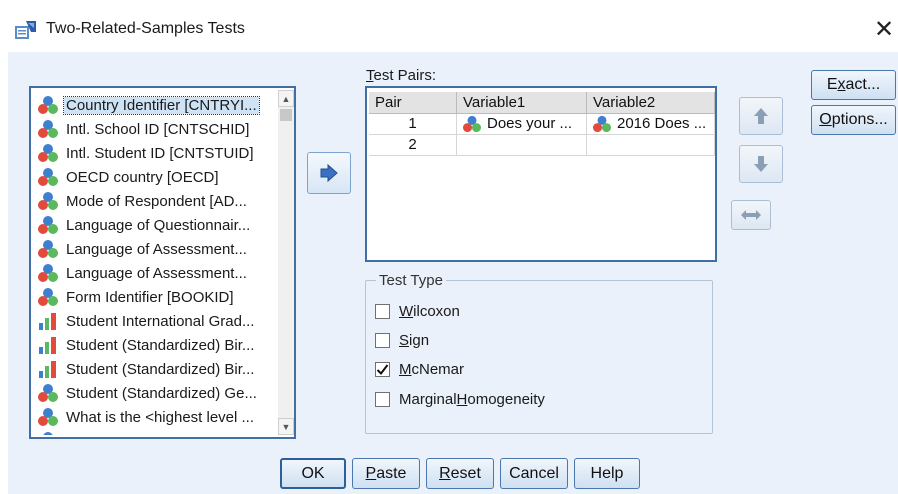  Describe the element at coordinates (286, 115) in the screenshot. I see `scroll-thumb` at that location.